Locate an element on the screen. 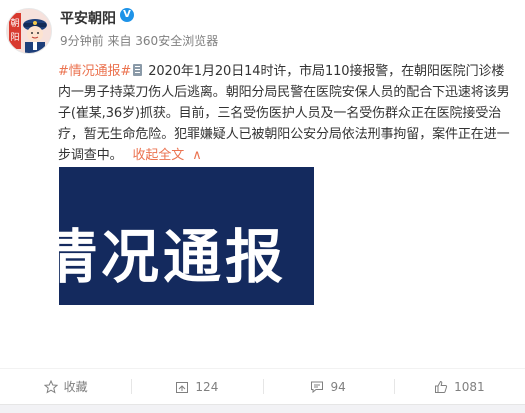 The image size is (525, 413). comment-icon is located at coordinates (317, 387).